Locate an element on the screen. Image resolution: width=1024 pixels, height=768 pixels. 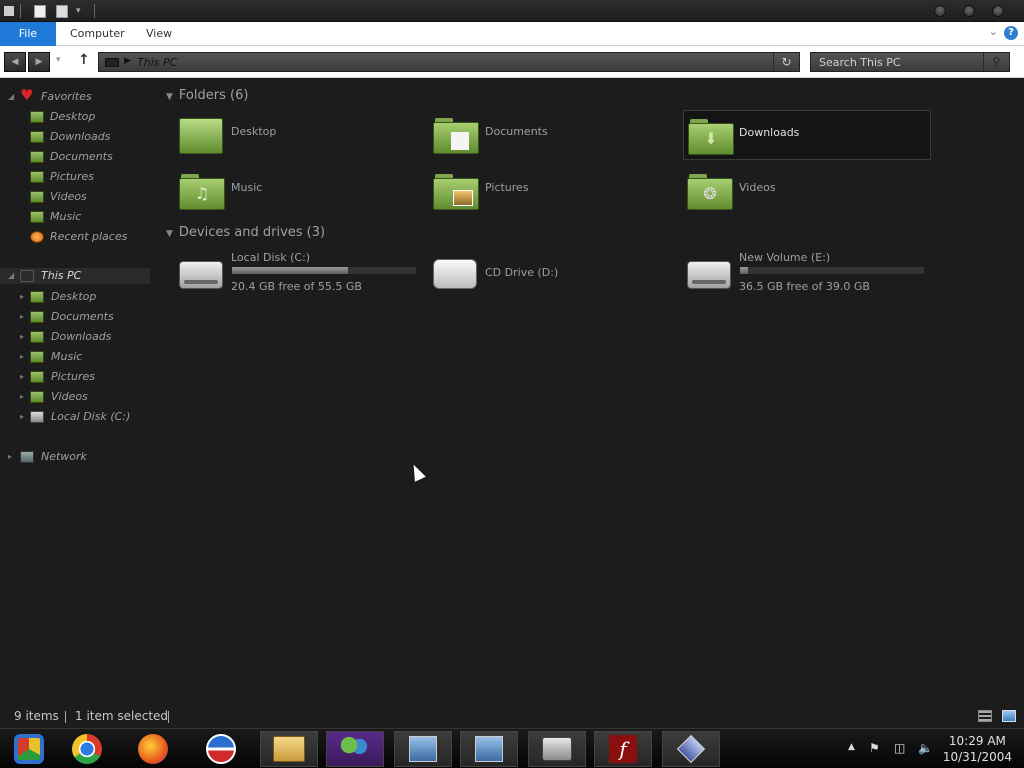
status-bar: 9 items 1 item selected is located at coordinates (512, 717).